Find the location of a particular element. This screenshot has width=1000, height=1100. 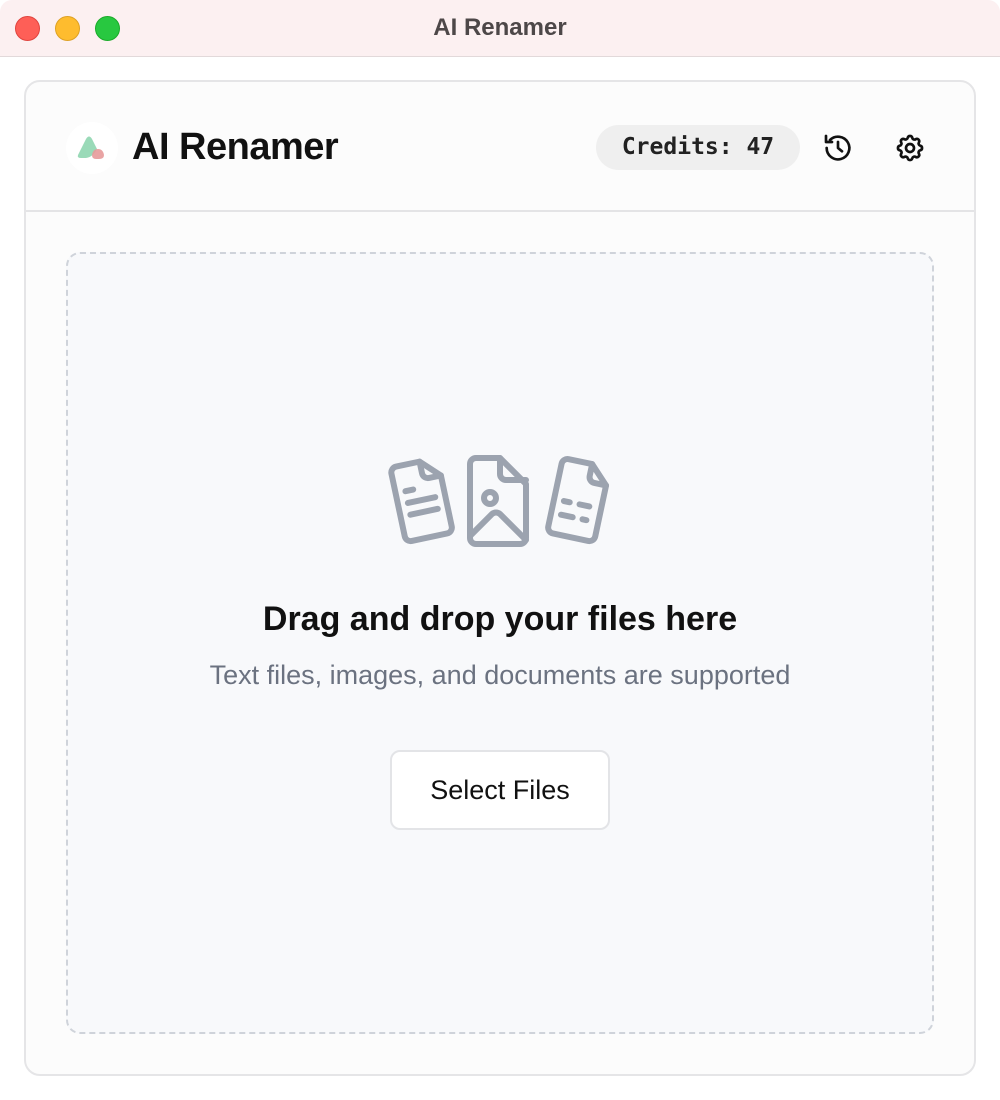

file-type-icons is located at coordinates (500, 502).